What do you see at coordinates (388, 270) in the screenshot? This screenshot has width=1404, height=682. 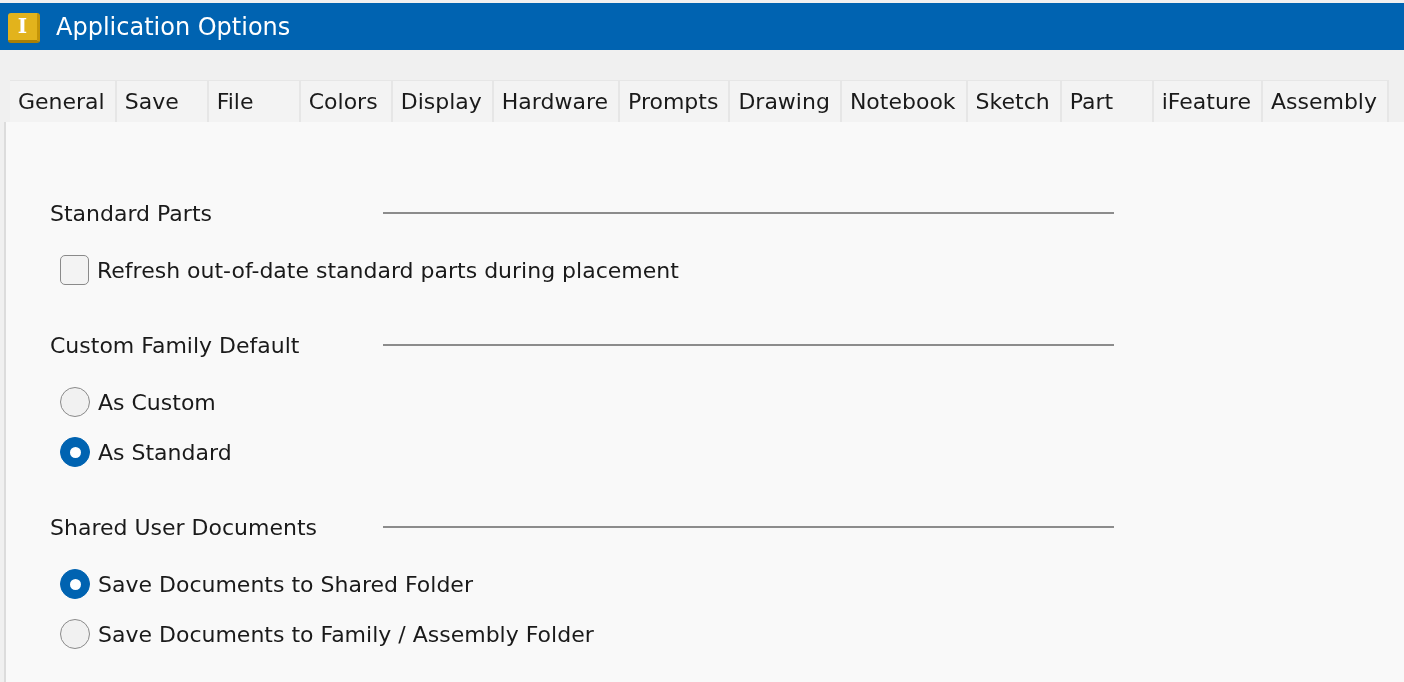 I see `checkbox-label: Refresh out-of-date standard parts during placement` at bounding box center [388, 270].